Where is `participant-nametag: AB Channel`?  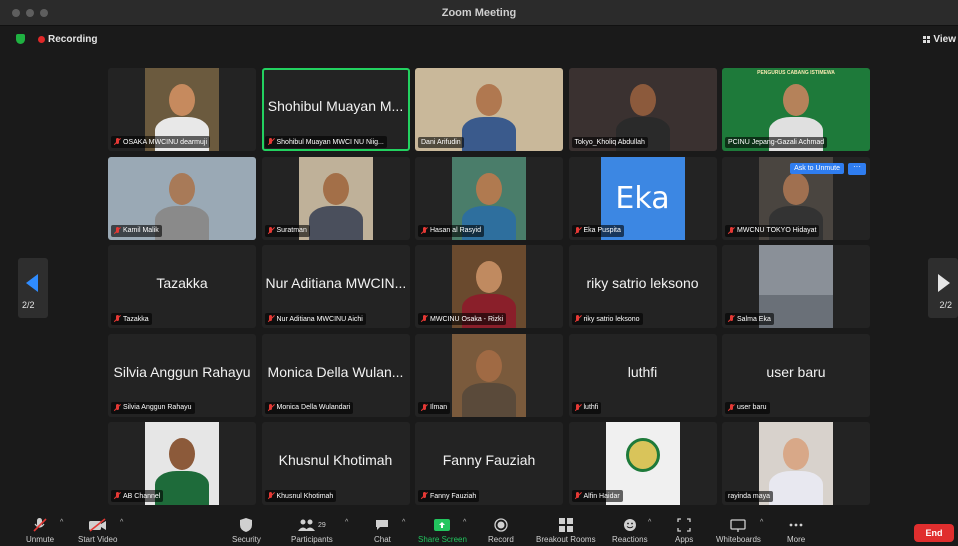 participant-nametag: AB Channel is located at coordinates (137, 496).